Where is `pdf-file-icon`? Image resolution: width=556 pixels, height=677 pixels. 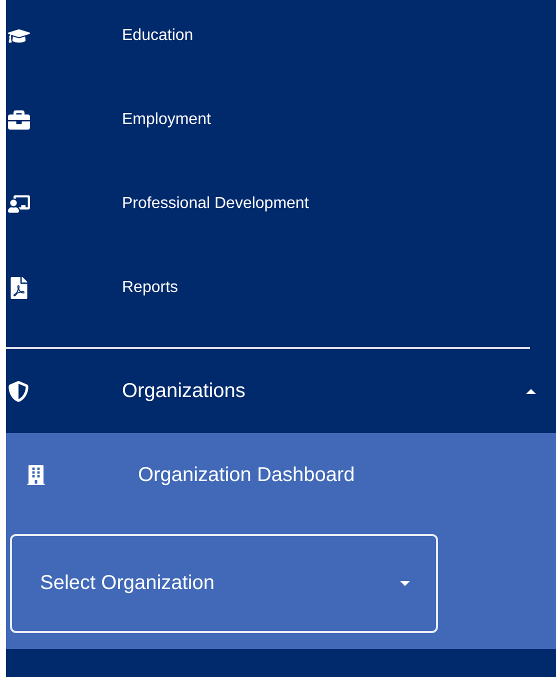
pdf-file-icon is located at coordinates (19, 288).